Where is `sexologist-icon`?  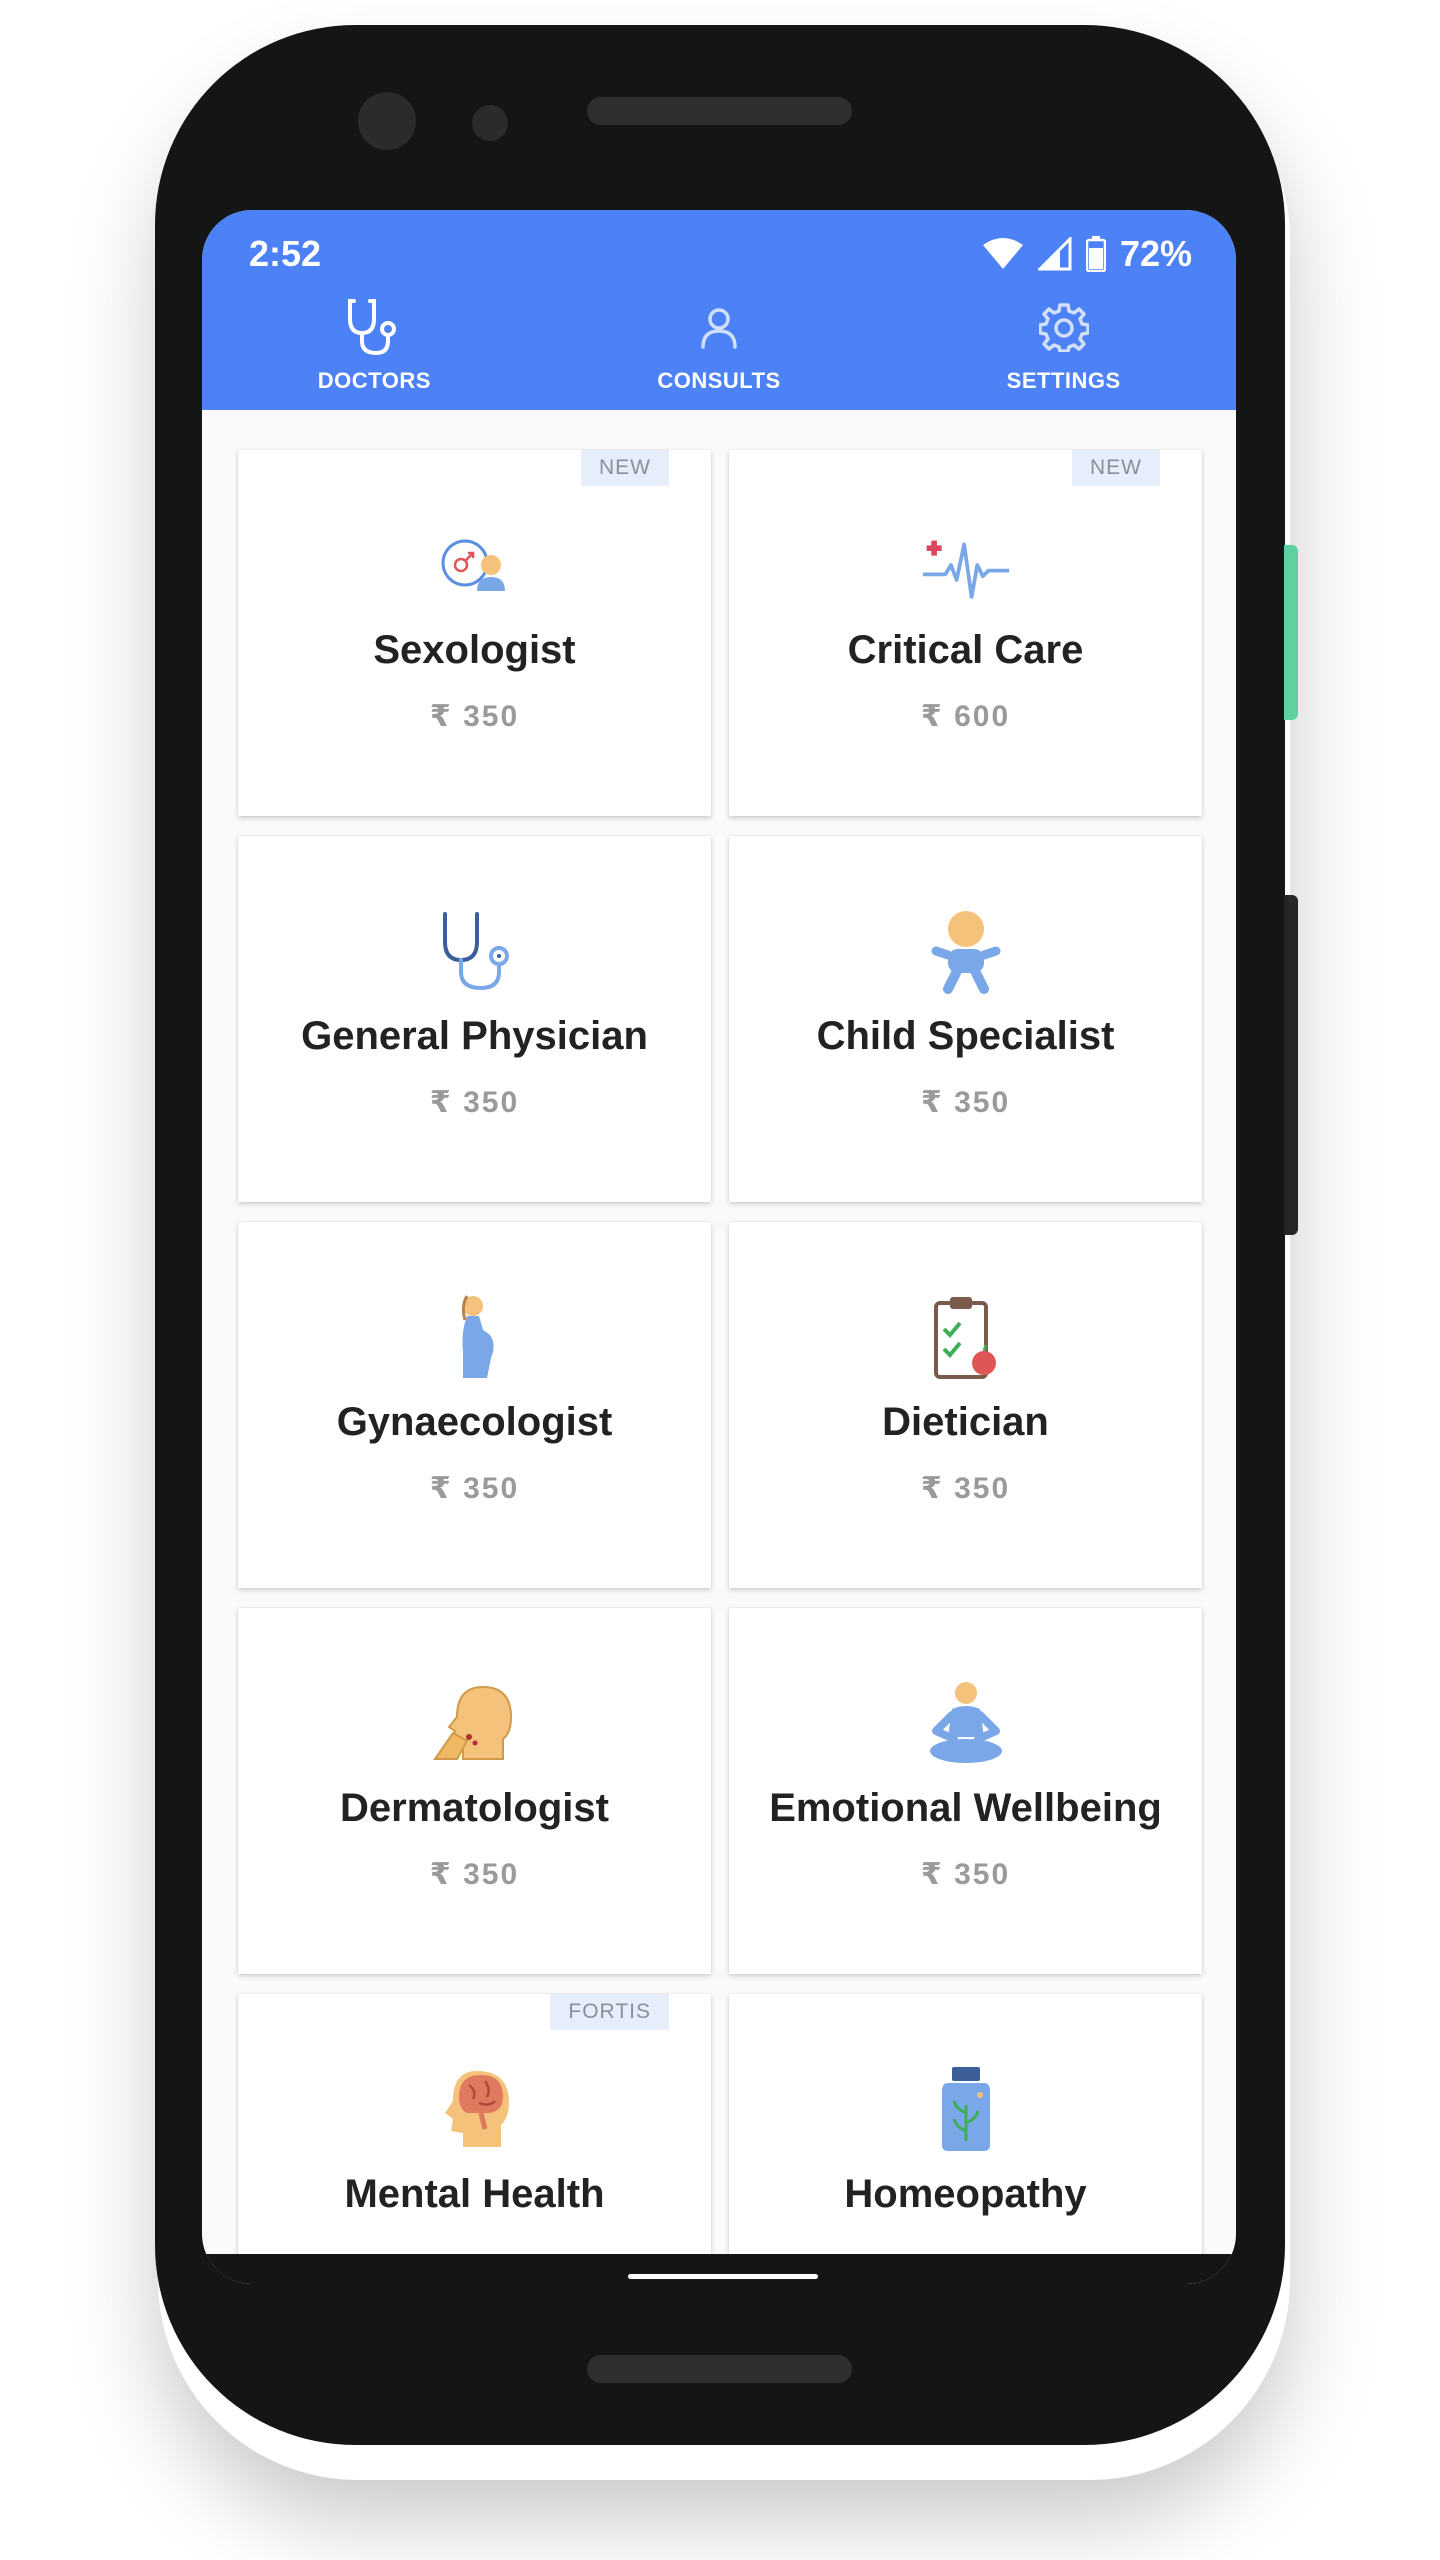 sexologist-icon is located at coordinates (475, 565).